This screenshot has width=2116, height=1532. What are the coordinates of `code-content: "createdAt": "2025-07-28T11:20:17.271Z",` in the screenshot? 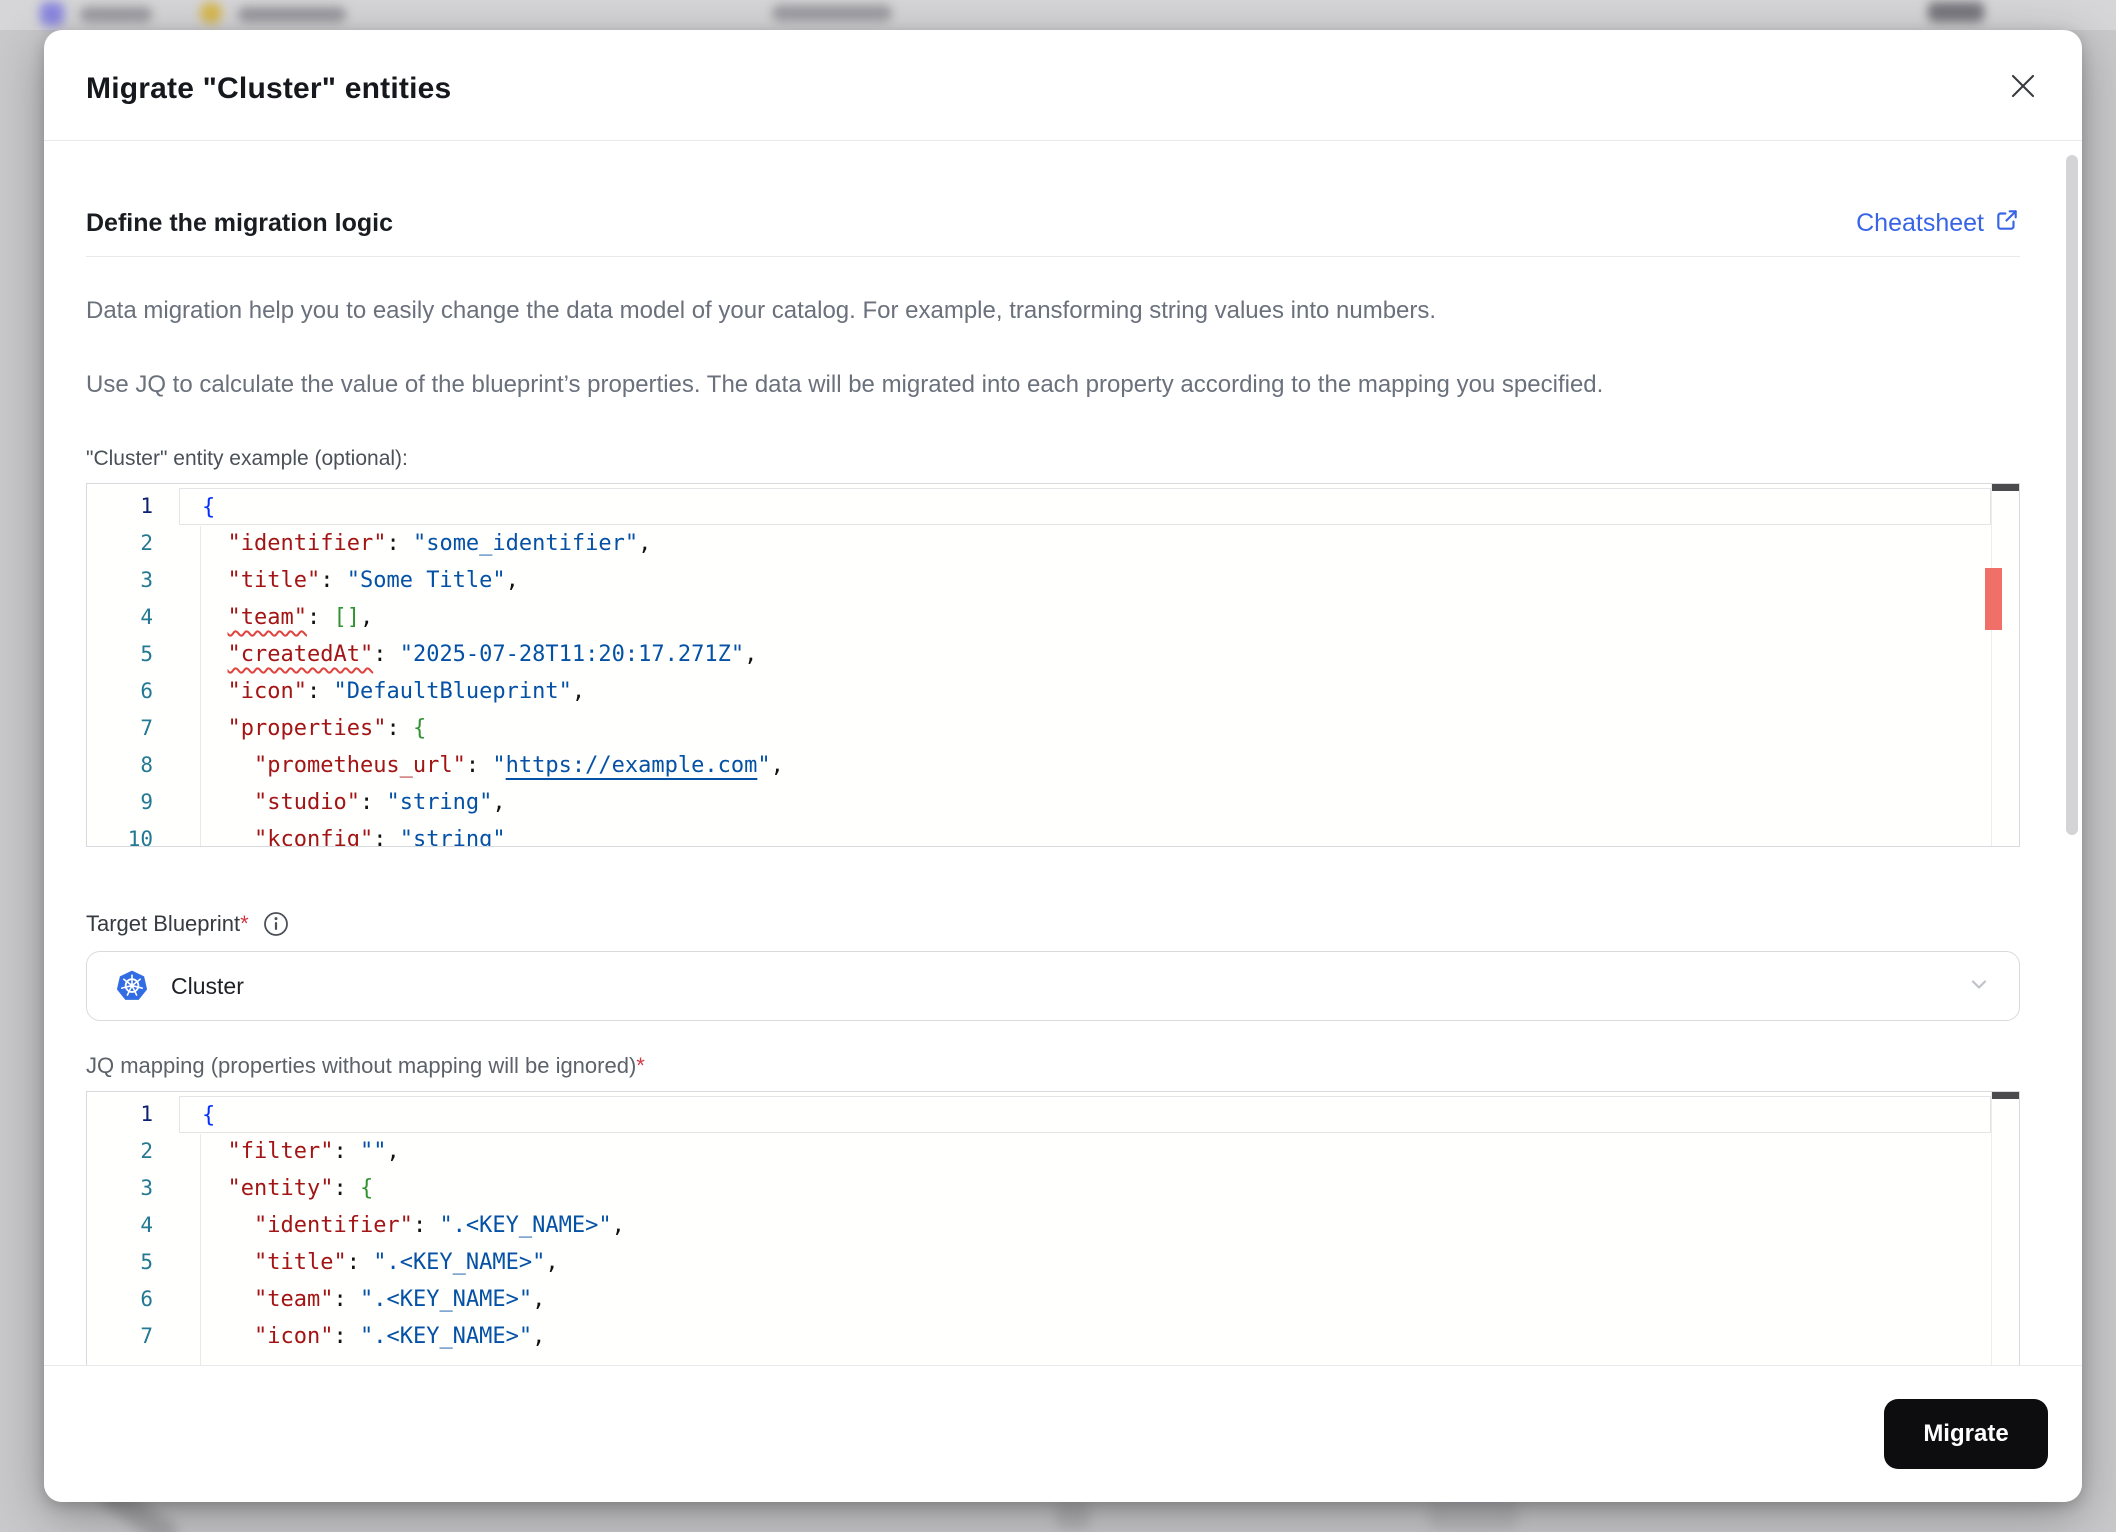 It's located at (492, 654).